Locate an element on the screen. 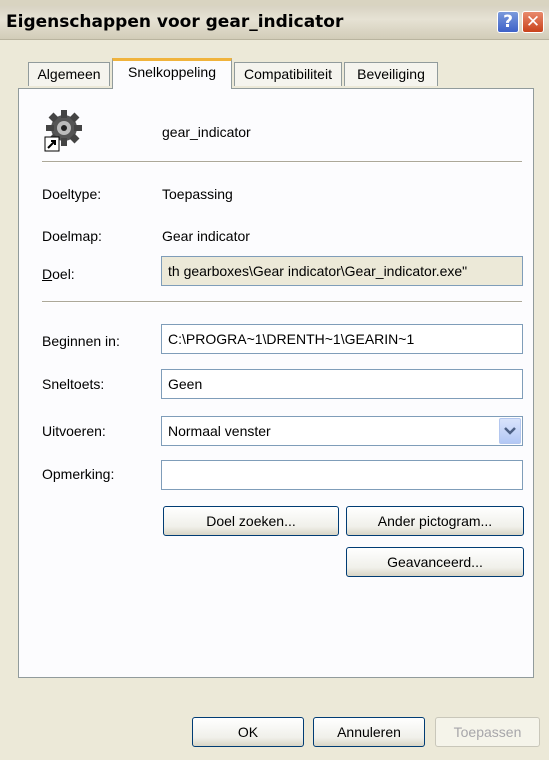 This screenshot has width=549, height=760. doelmap-label: Doelmap: is located at coordinates (72, 236).